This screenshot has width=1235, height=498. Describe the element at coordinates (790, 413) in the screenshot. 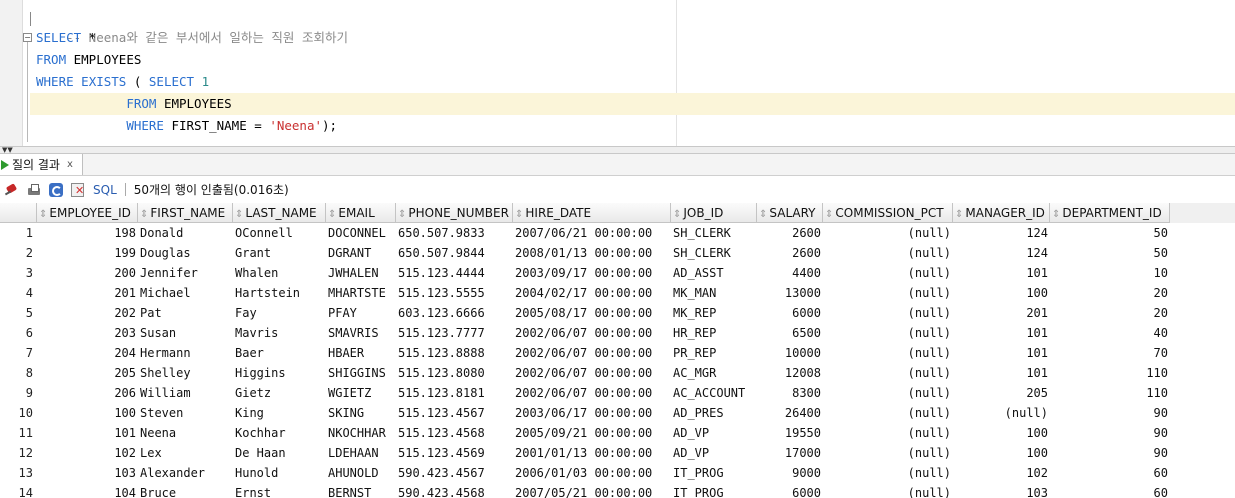

I see `cell-salary: 26400` at that location.